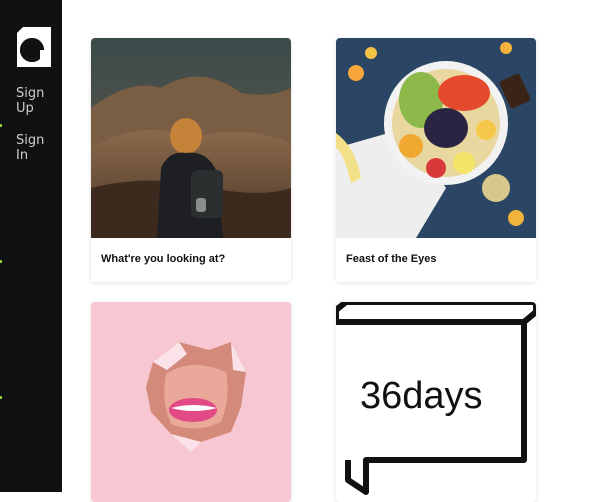 The image size is (614, 502). What do you see at coordinates (31, 246) in the screenshot?
I see `sidebar: Sign Up Sign In` at bounding box center [31, 246].